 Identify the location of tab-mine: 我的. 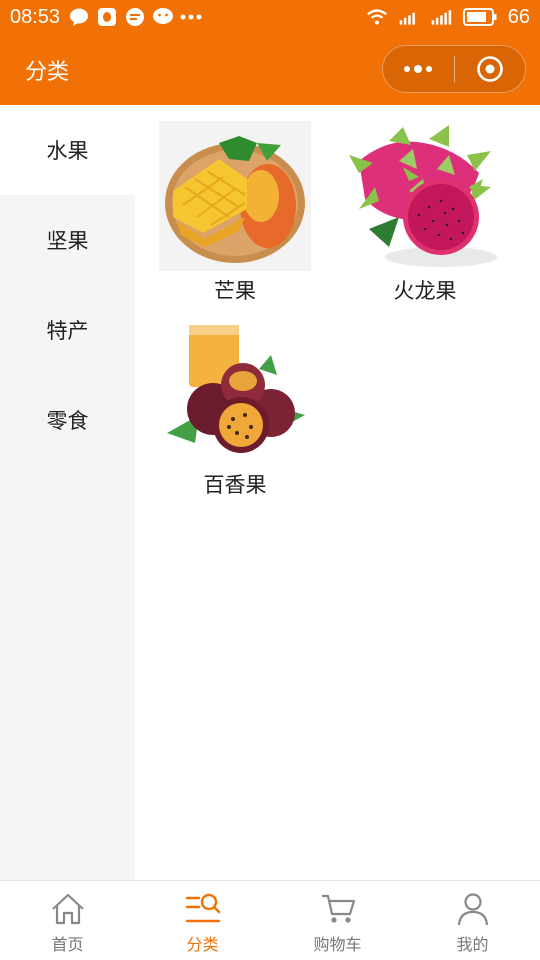
(472, 920).